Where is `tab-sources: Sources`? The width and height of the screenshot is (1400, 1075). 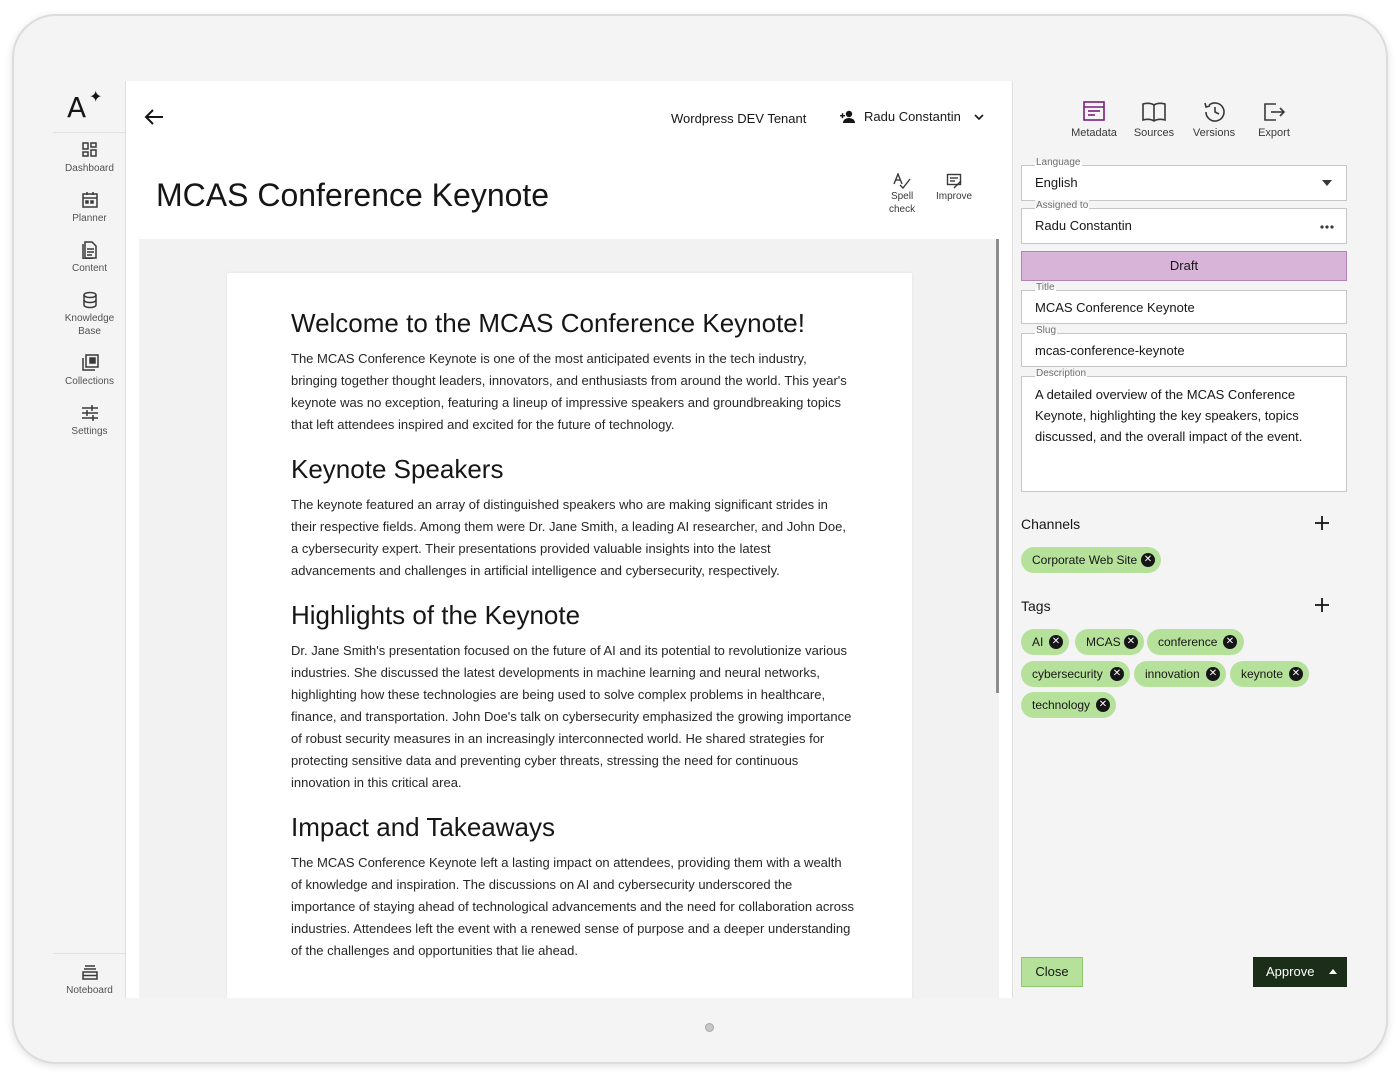
tab-sources: Sources is located at coordinates (1154, 120).